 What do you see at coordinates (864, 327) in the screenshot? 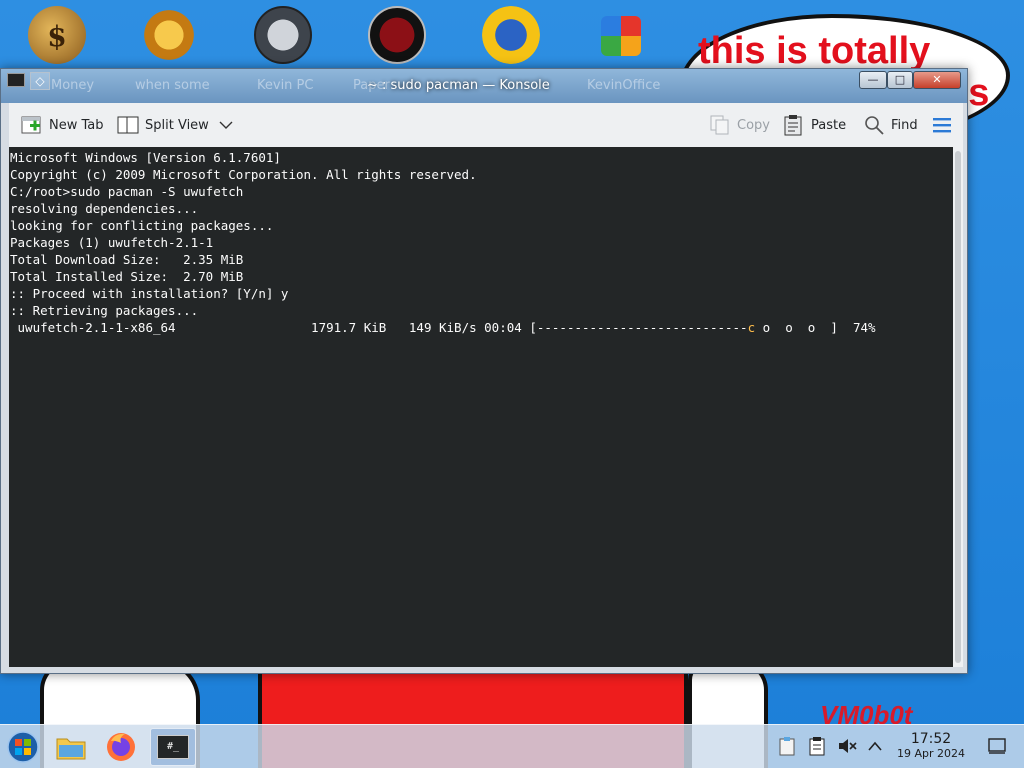
I see `progress-percent: 74%` at bounding box center [864, 327].